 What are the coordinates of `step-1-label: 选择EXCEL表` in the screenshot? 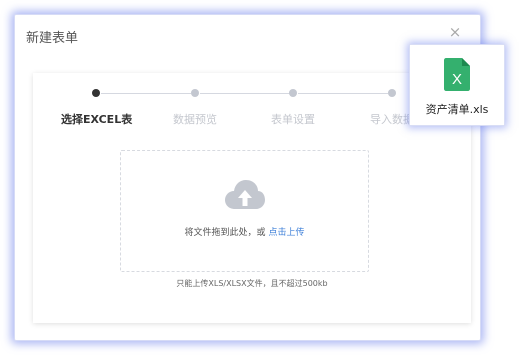 It's located at (97, 119).